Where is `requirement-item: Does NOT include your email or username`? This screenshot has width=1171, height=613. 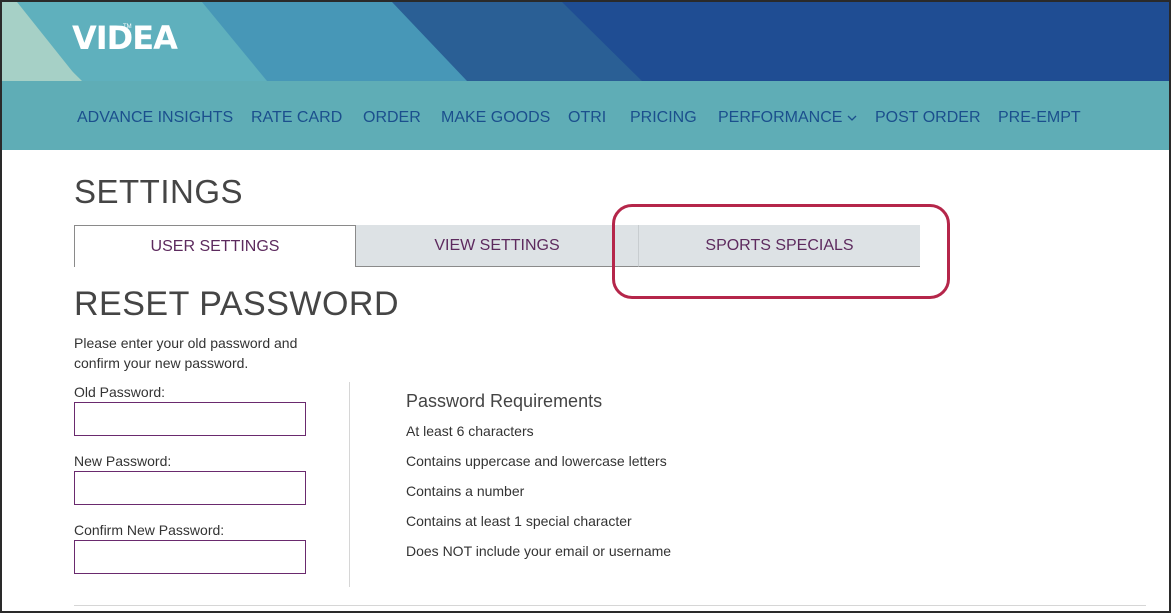
requirement-item: Does NOT include your email or username is located at coordinates (539, 551).